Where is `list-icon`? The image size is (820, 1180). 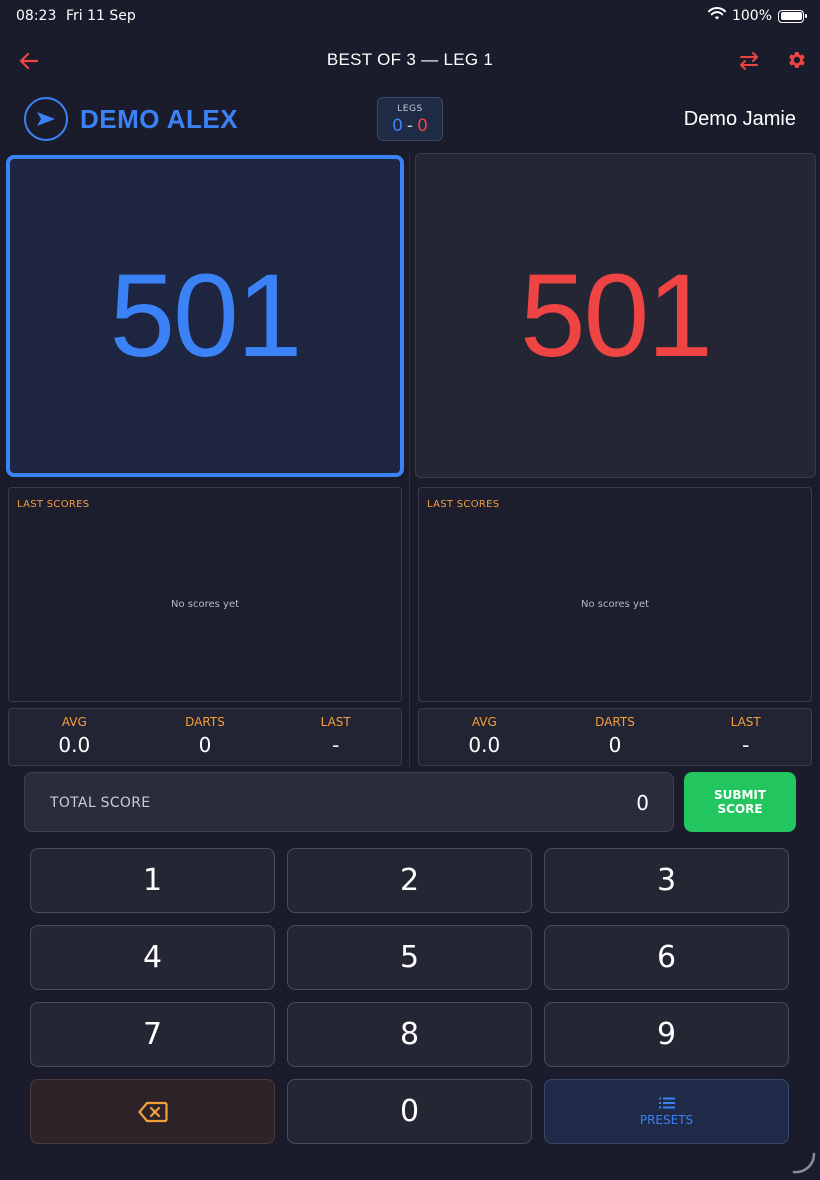
list-icon is located at coordinates (666, 1102).